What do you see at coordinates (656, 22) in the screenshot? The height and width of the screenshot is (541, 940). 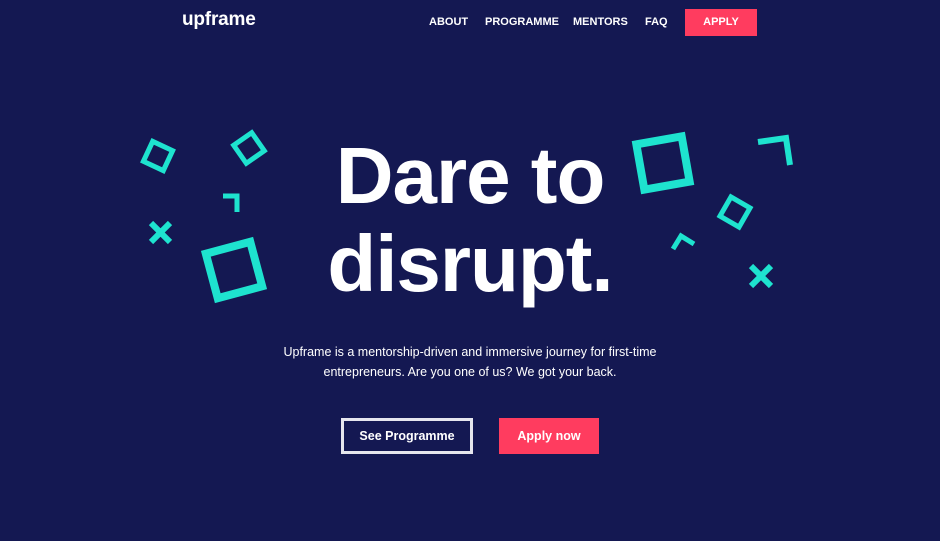 I see `nav-link-faq: FAQ` at bounding box center [656, 22].